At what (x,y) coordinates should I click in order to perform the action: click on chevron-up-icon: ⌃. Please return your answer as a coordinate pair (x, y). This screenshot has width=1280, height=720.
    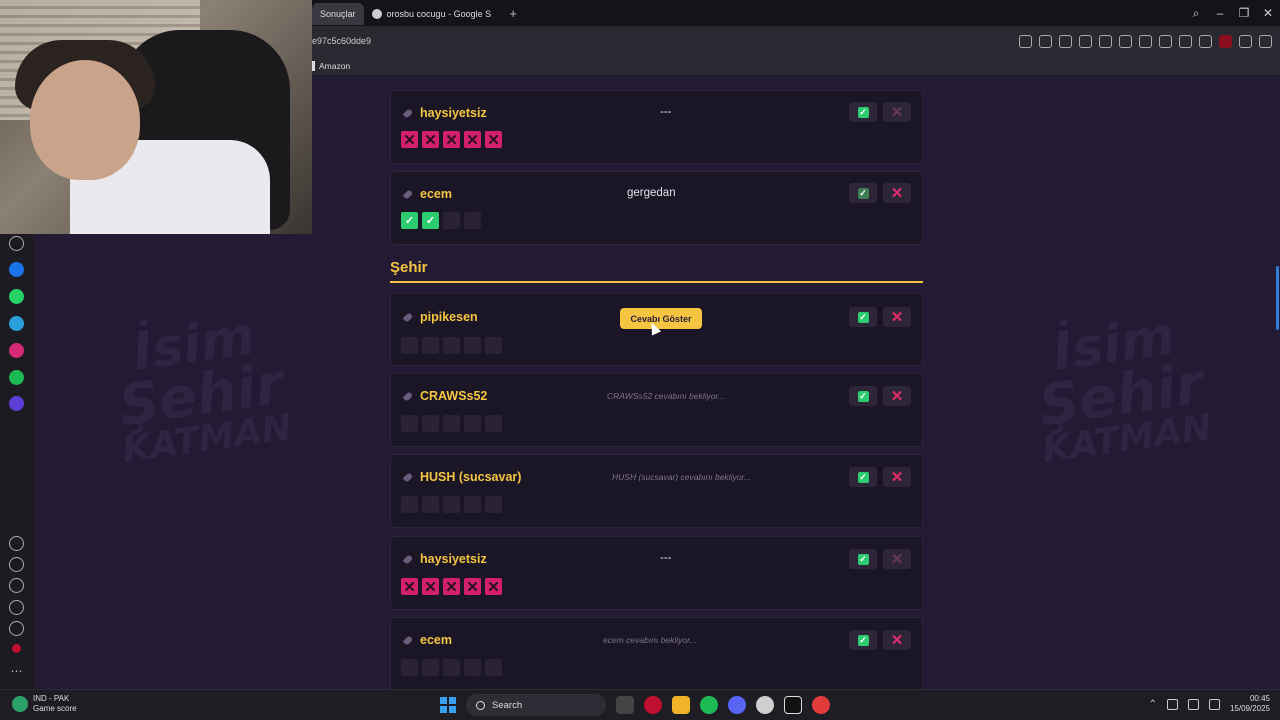
    Looking at the image, I should click on (1153, 704).